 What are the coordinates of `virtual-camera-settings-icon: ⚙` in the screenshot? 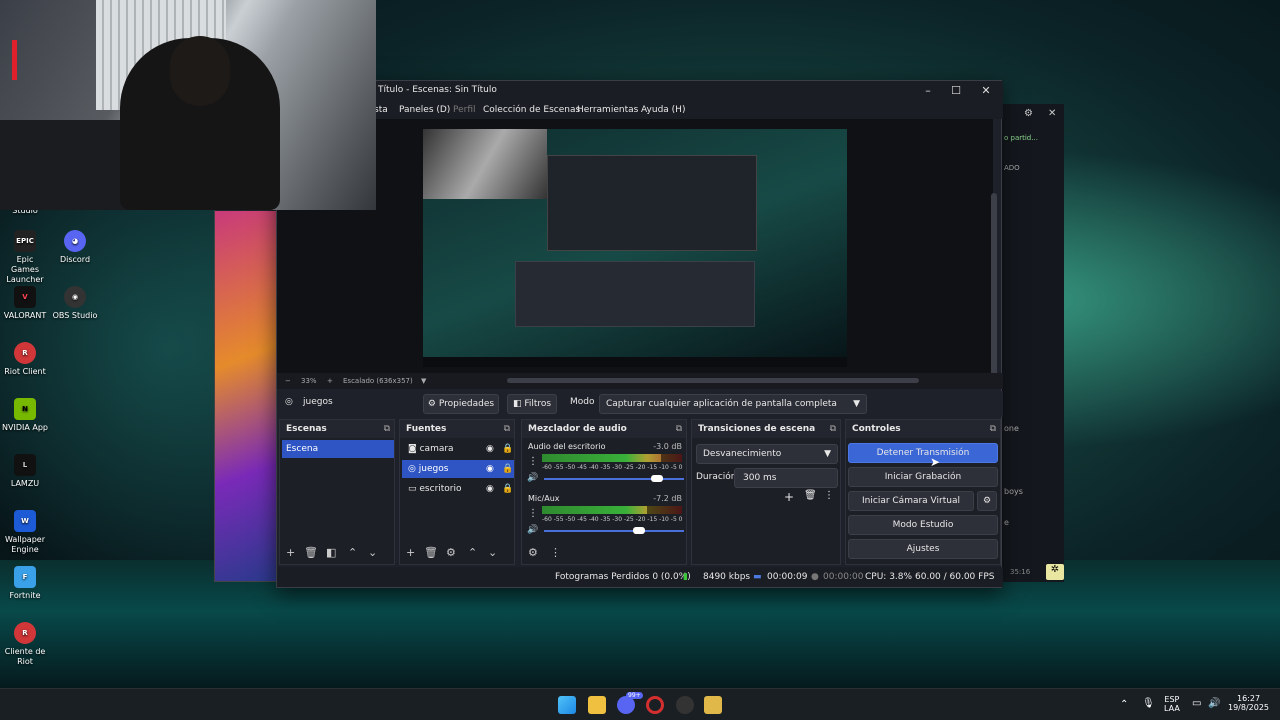 It's located at (987, 501).